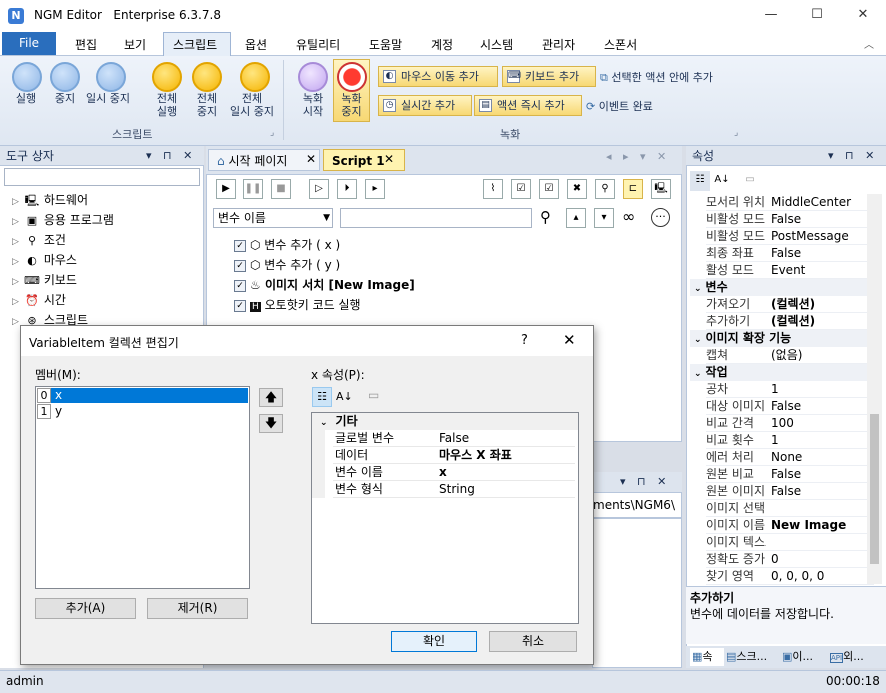 The width and height of the screenshot is (886, 693). Describe the element at coordinates (264, 160) in the screenshot. I see `tab-start-page: ⌂ 시작 페이지` at that location.